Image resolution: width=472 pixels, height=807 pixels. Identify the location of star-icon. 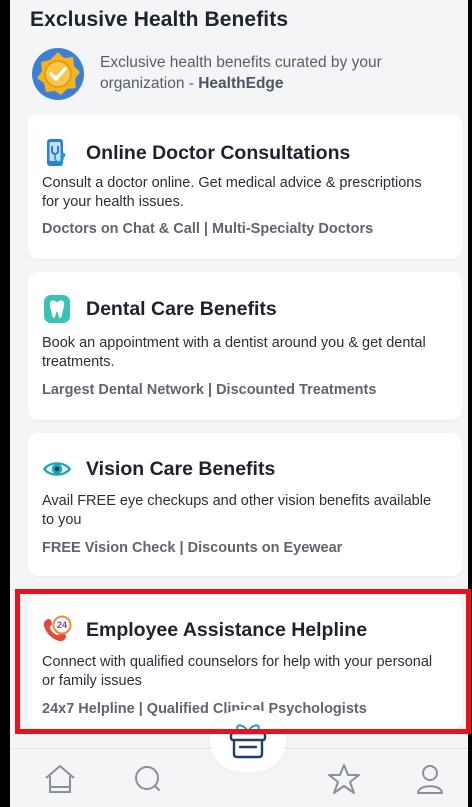
(344, 779).